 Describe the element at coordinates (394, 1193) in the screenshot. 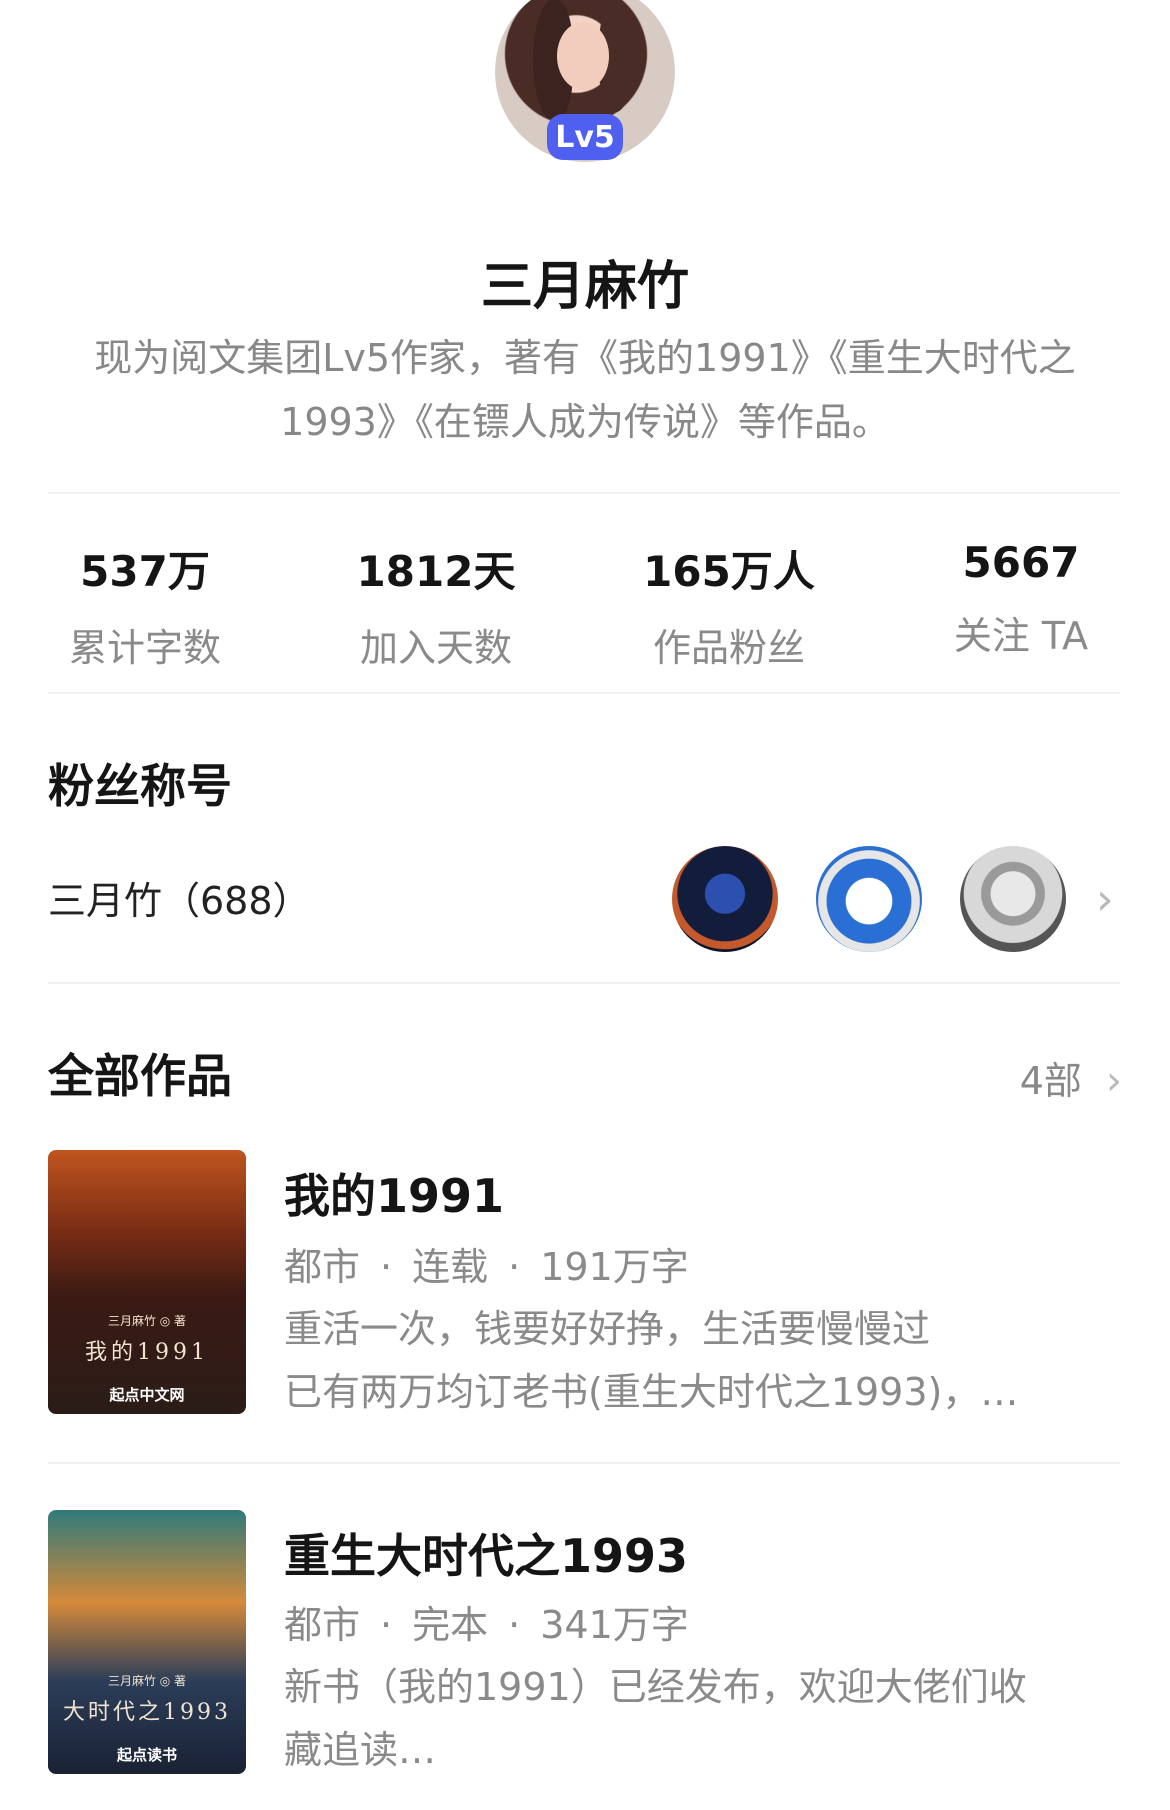

I see `book-title: 我的1991` at that location.